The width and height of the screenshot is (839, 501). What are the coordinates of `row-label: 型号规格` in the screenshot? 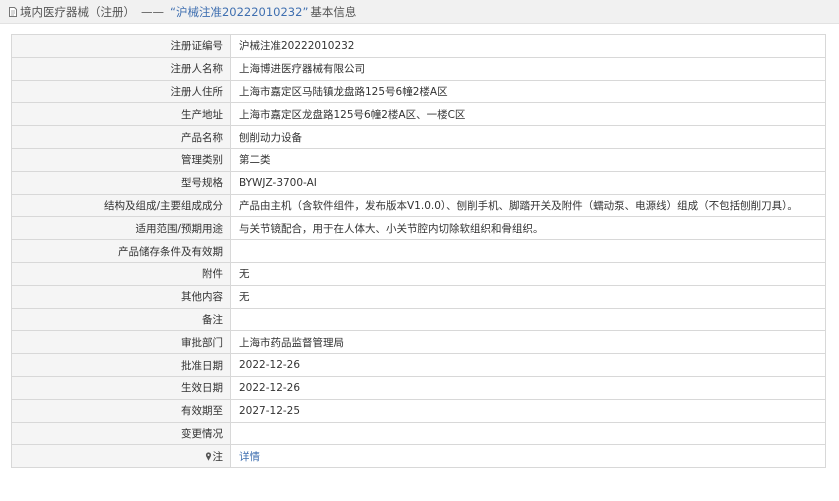 It's located at (121, 182).